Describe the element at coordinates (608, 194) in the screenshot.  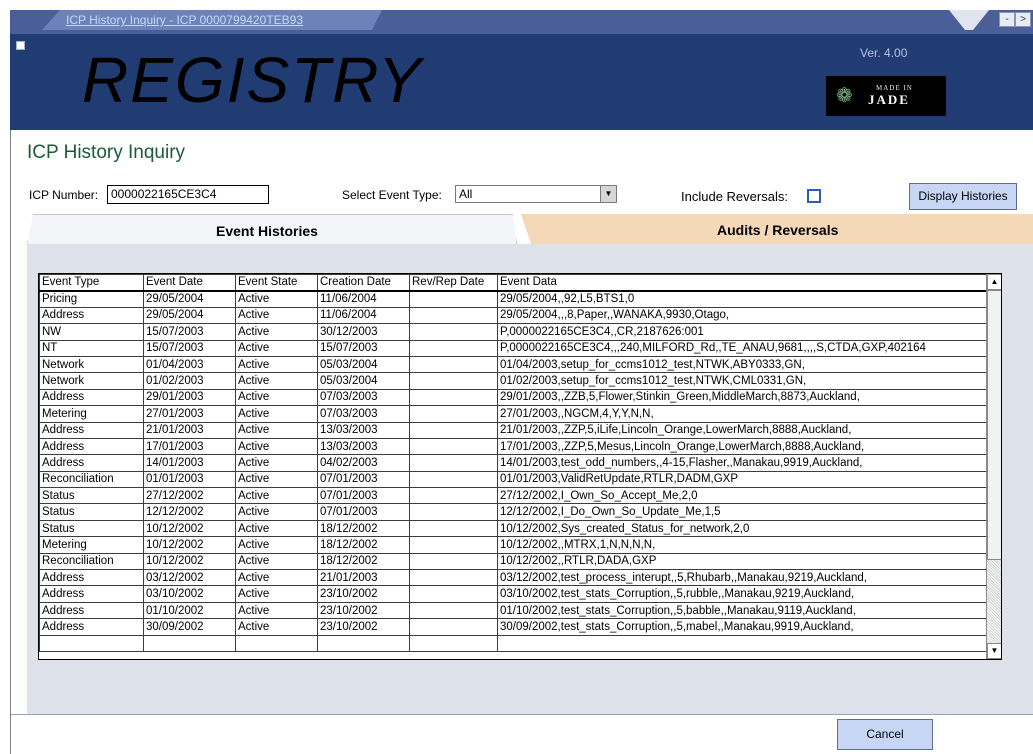
I see `chevron-down-icon: ▼` at that location.